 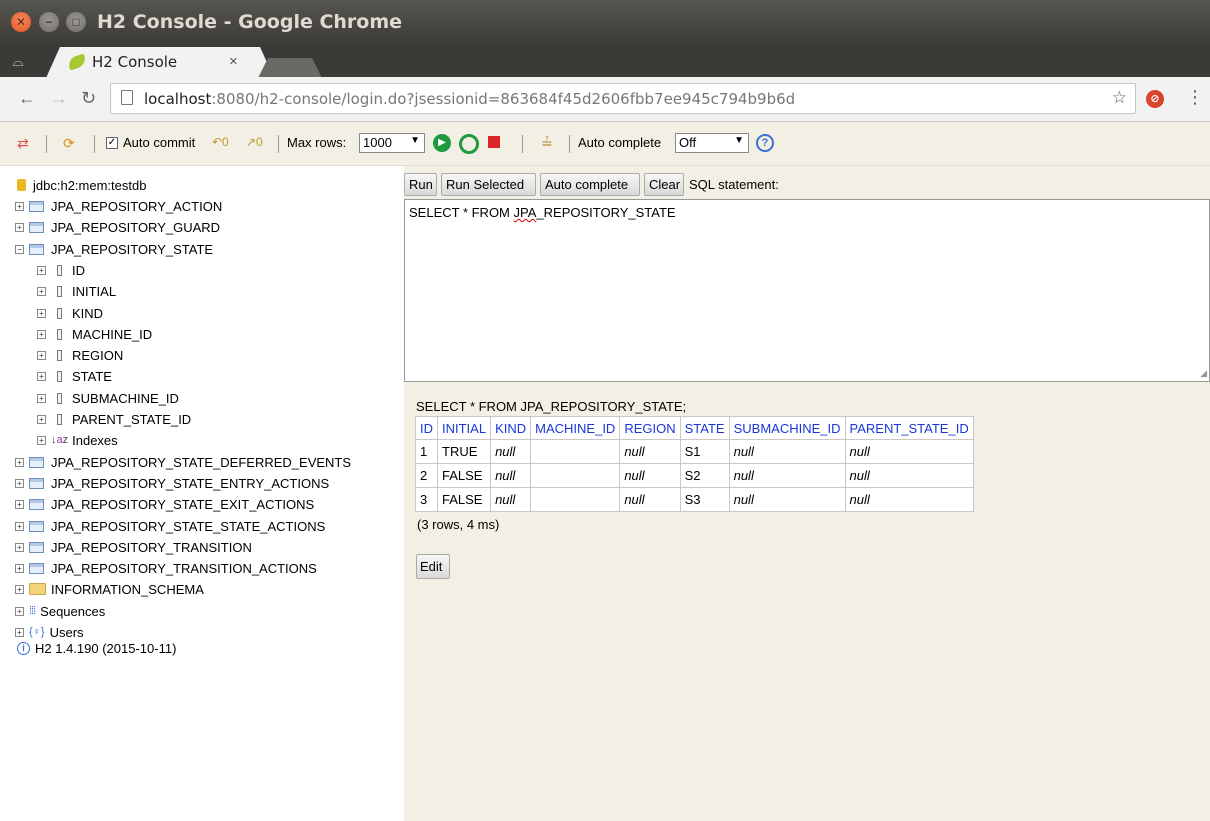 What do you see at coordinates (70, 313) in the screenshot?
I see `tree-item-column: + KIND` at bounding box center [70, 313].